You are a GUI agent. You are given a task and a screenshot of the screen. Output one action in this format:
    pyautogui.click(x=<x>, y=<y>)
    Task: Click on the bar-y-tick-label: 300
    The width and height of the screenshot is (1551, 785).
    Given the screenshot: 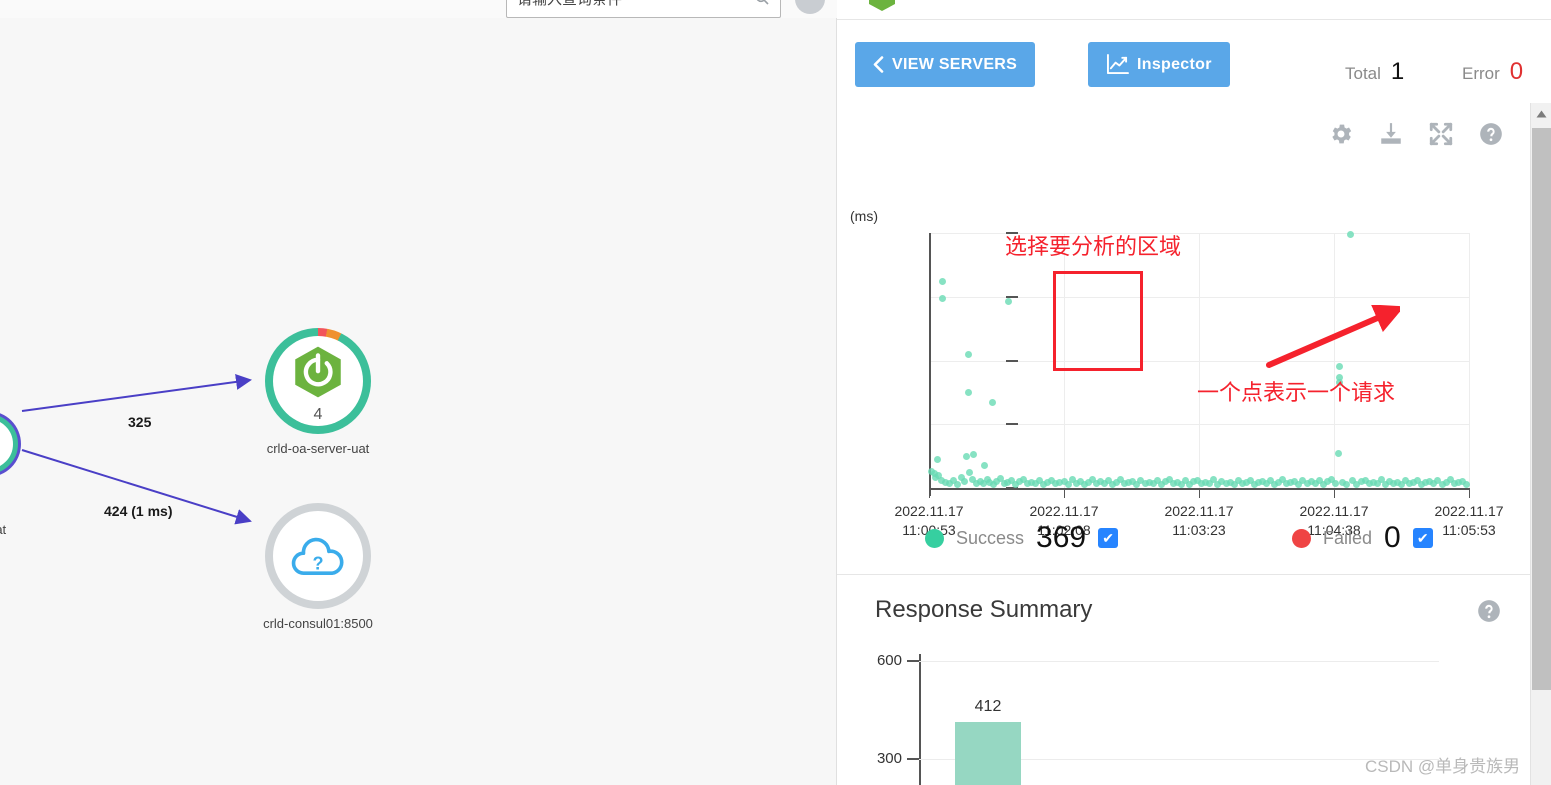 What is the action you would take?
    pyautogui.click(x=889, y=758)
    